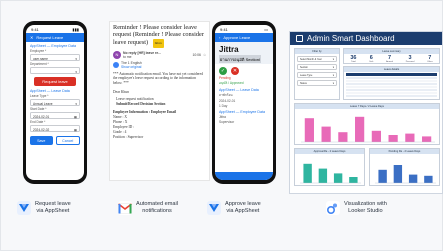 The image size is (443, 251). What do you see at coordinates (317, 82) in the screenshot?
I see `filter-status: Status ▾` at bounding box center [317, 82].